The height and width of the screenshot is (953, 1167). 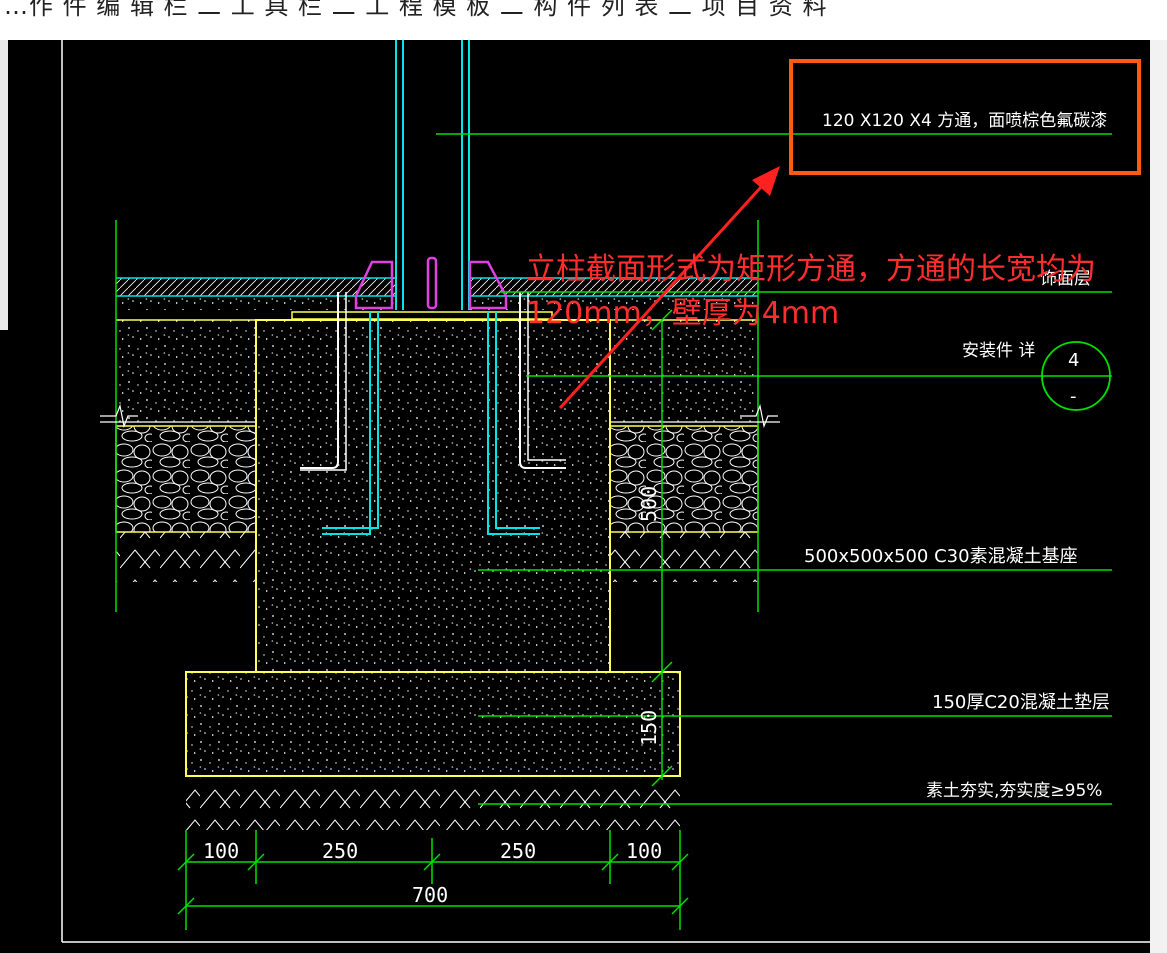 I want to click on label-embed-detail: 安装件 详, so click(x=998, y=351).